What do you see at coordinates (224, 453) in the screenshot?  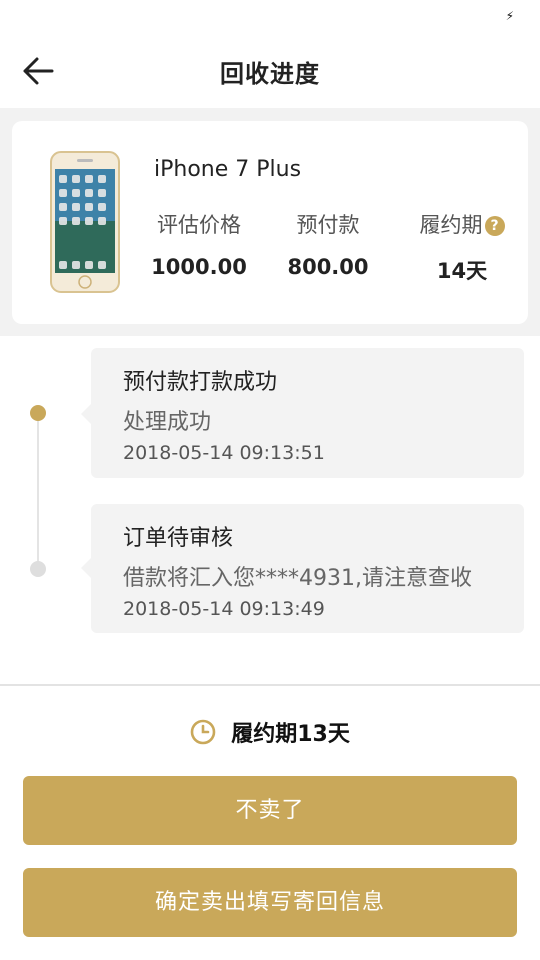 I see `timeline-item-time: 2018-05-14 09:13:51` at bounding box center [224, 453].